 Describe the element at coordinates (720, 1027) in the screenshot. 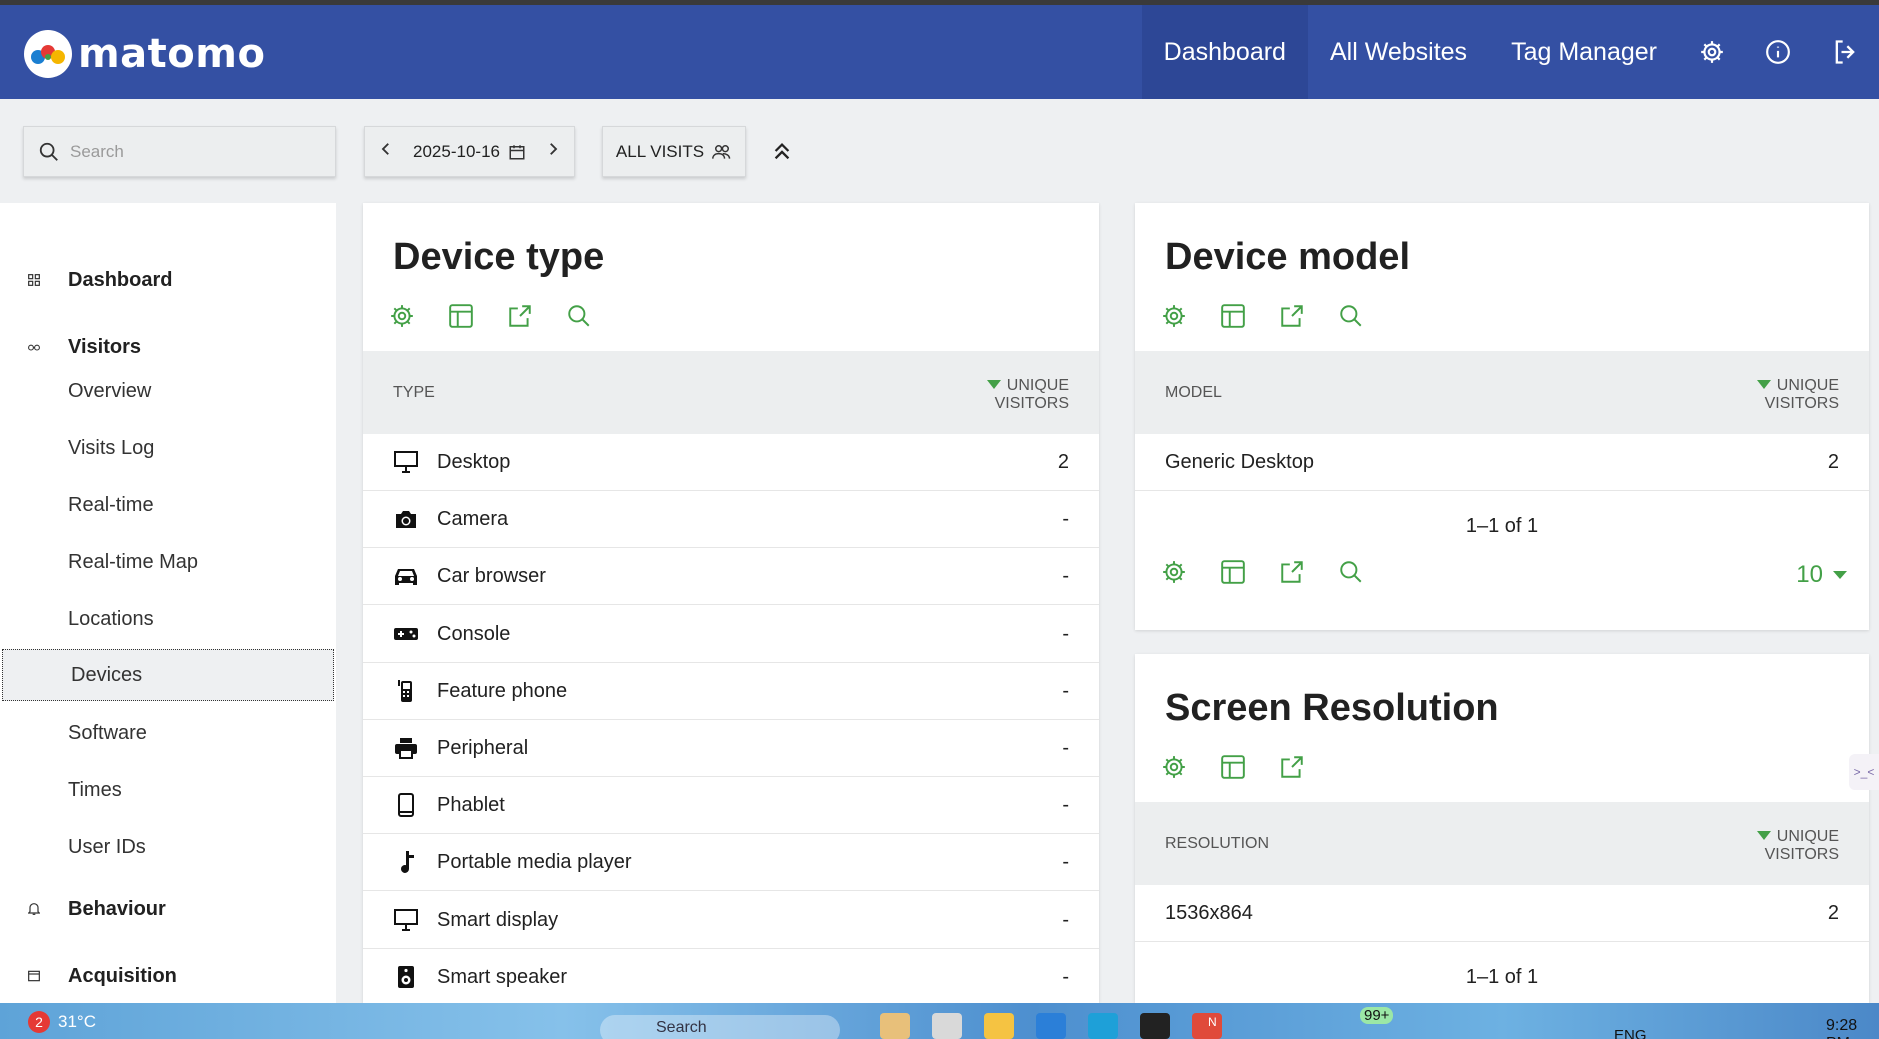

I see `taskbar-search: Search` at that location.